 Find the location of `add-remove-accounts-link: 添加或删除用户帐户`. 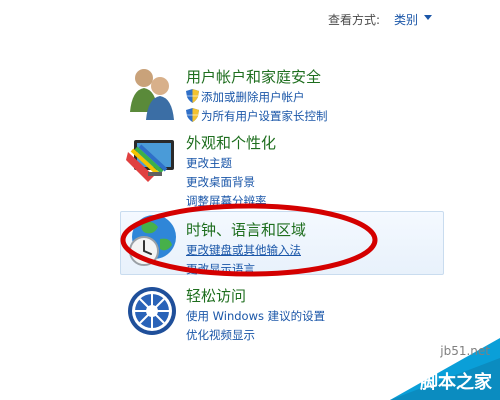

add-remove-accounts-link: 添加或删除用户帐户 is located at coordinates (257, 97).